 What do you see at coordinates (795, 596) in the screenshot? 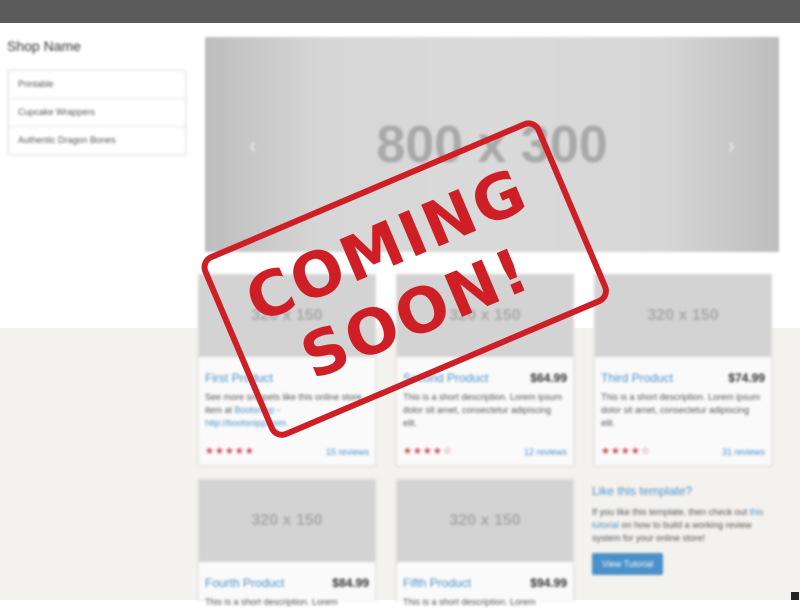
I see `cursor-icon` at bounding box center [795, 596].